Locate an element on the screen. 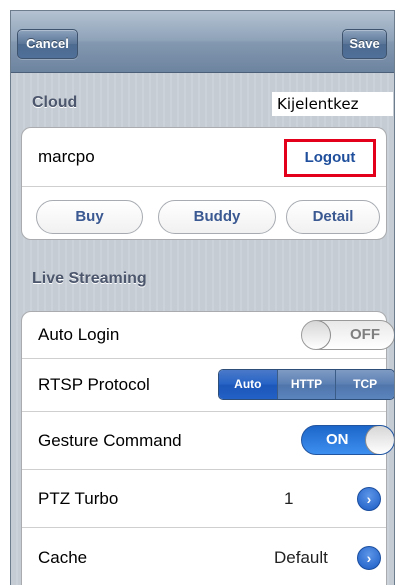 Image resolution: width=402 pixels, height=585 pixels. auto-login-toggle: OFF is located at coordinates (347, 335).